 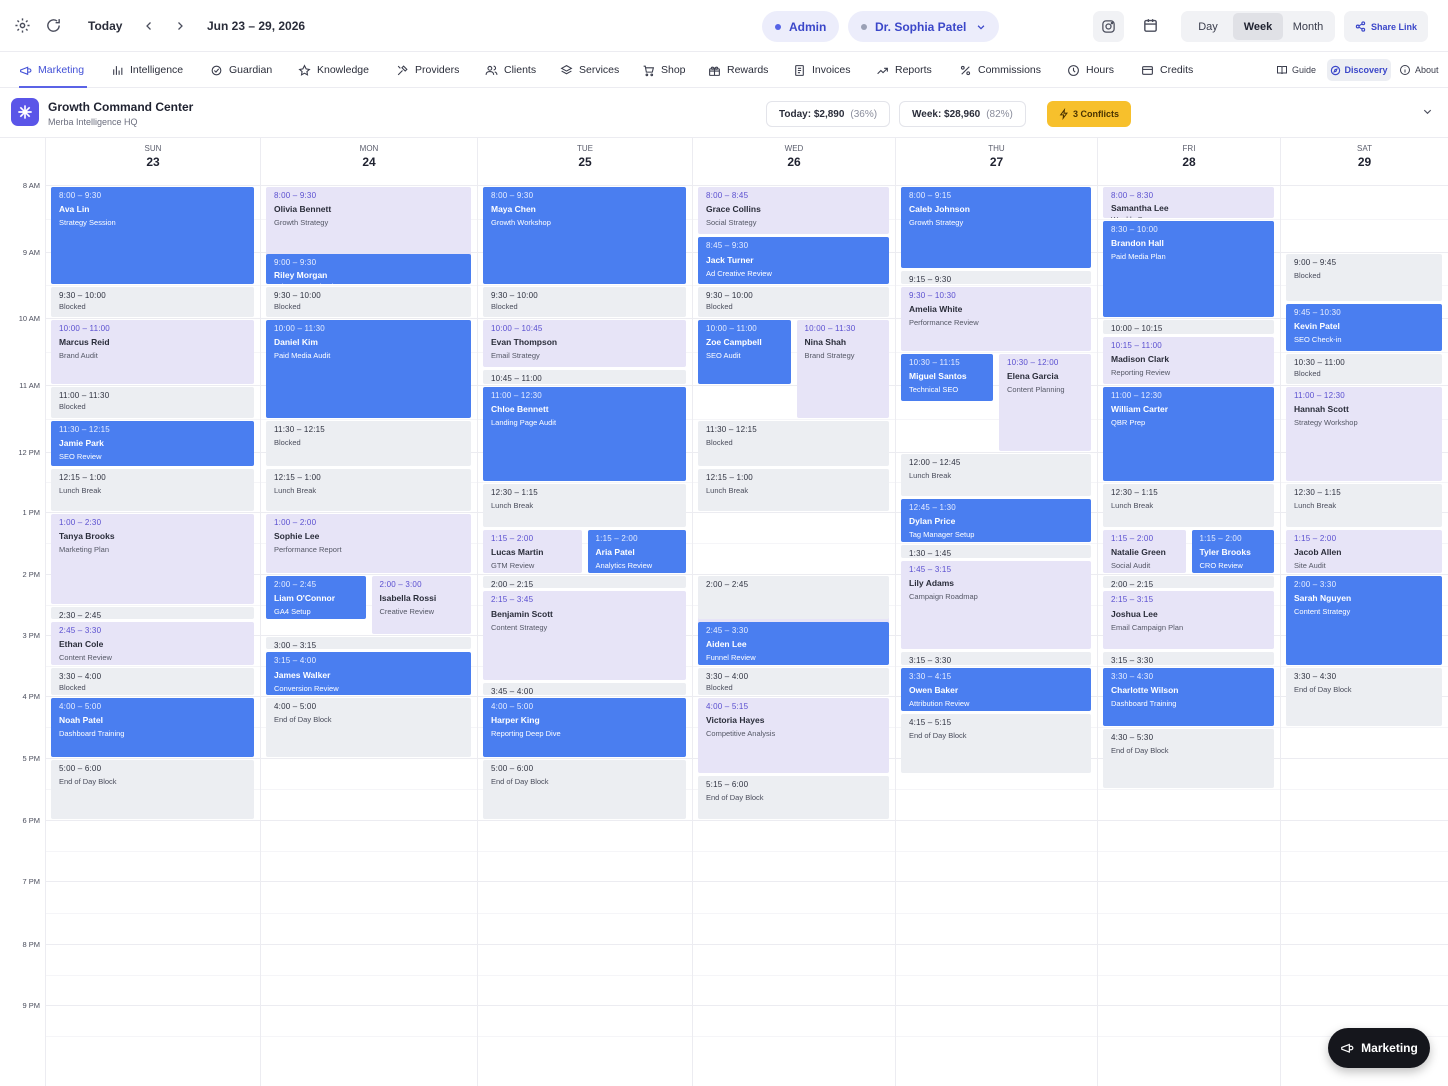 I want to click on appointment-card: 1:15 – 2:00 Aria Patel Analytics Review, so click(x=636, y=551).